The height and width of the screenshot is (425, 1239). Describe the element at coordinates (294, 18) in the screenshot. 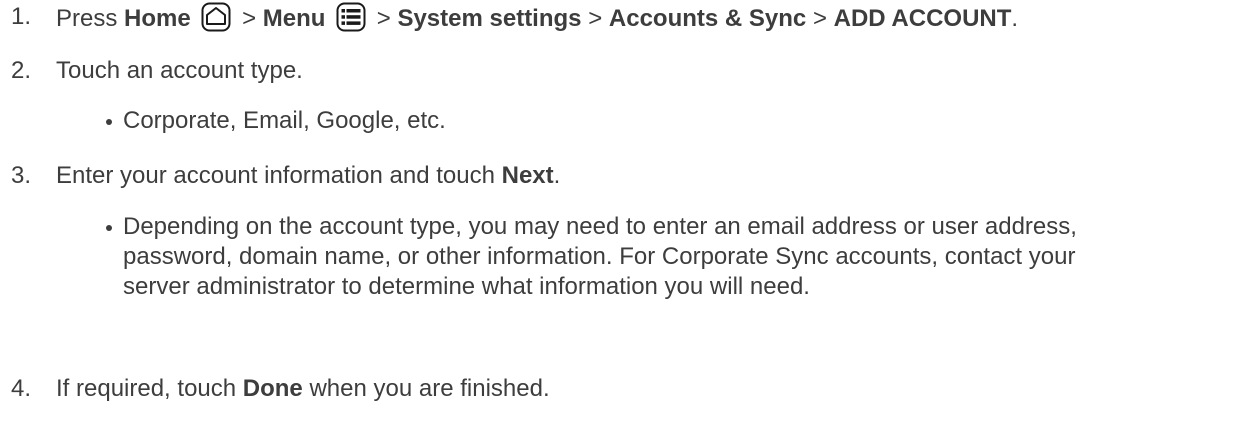

I see `menu-label: Menu` at that location.